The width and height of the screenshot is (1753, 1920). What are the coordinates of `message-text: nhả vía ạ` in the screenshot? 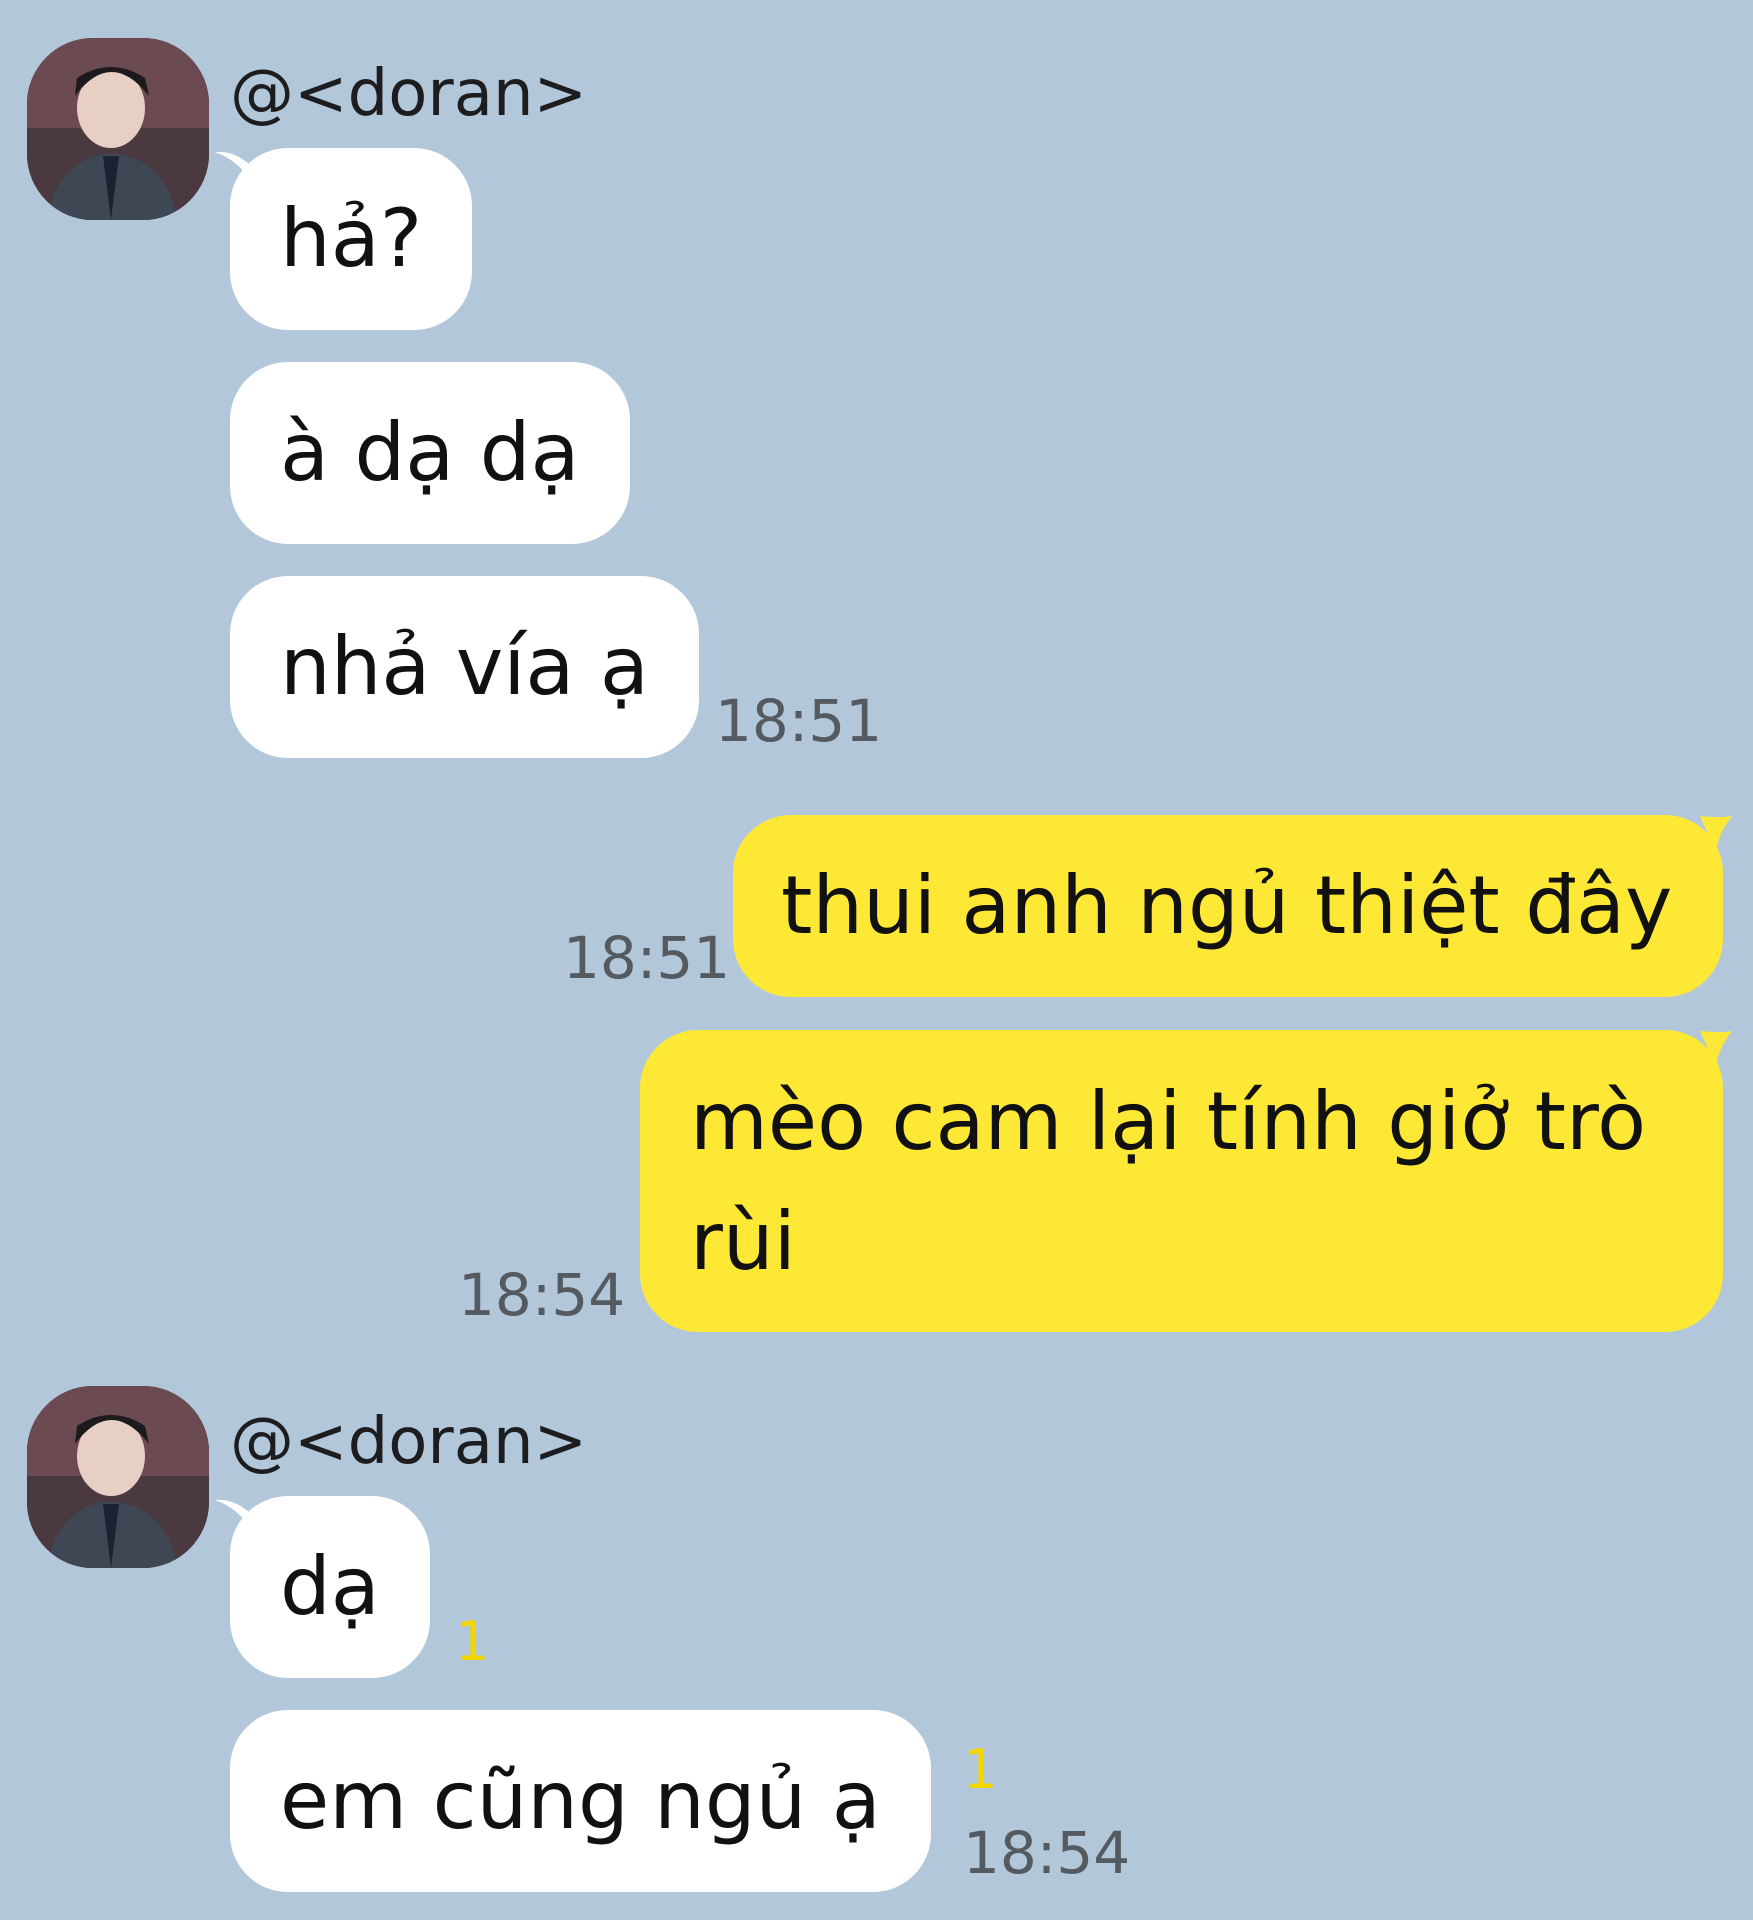 It's located at (464, 666).